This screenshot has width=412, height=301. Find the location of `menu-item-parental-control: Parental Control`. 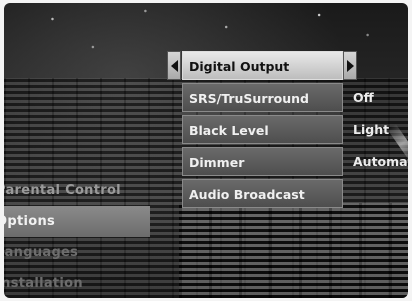

menu-item-parental-control: Parental Control is located at coordinates (84, 190).